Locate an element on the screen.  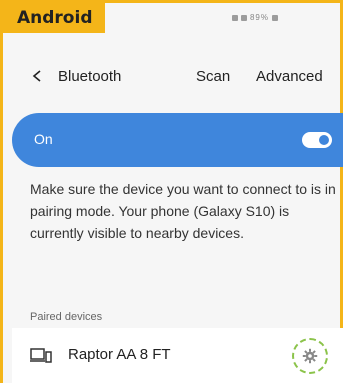
chevron-left-icon is located at coordinates (37, 76).